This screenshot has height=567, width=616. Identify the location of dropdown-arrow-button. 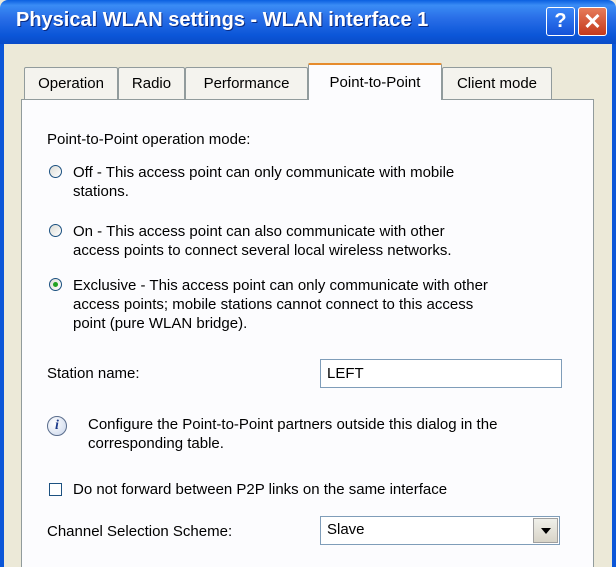
(545, 530).